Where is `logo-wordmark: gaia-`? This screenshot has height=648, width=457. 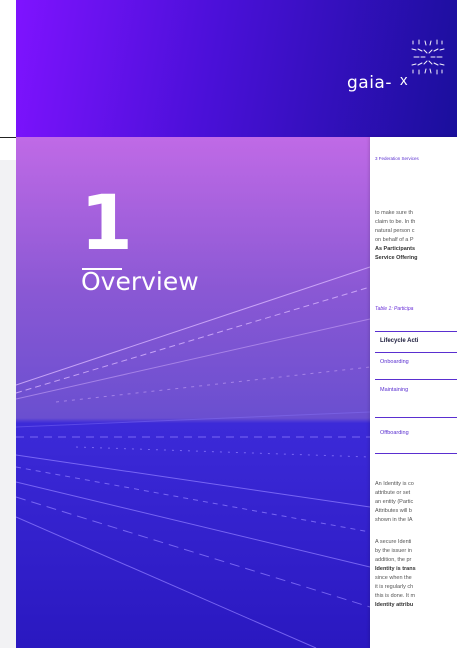
logo-wordmark: gaia- is located at coordinates (369, 83).